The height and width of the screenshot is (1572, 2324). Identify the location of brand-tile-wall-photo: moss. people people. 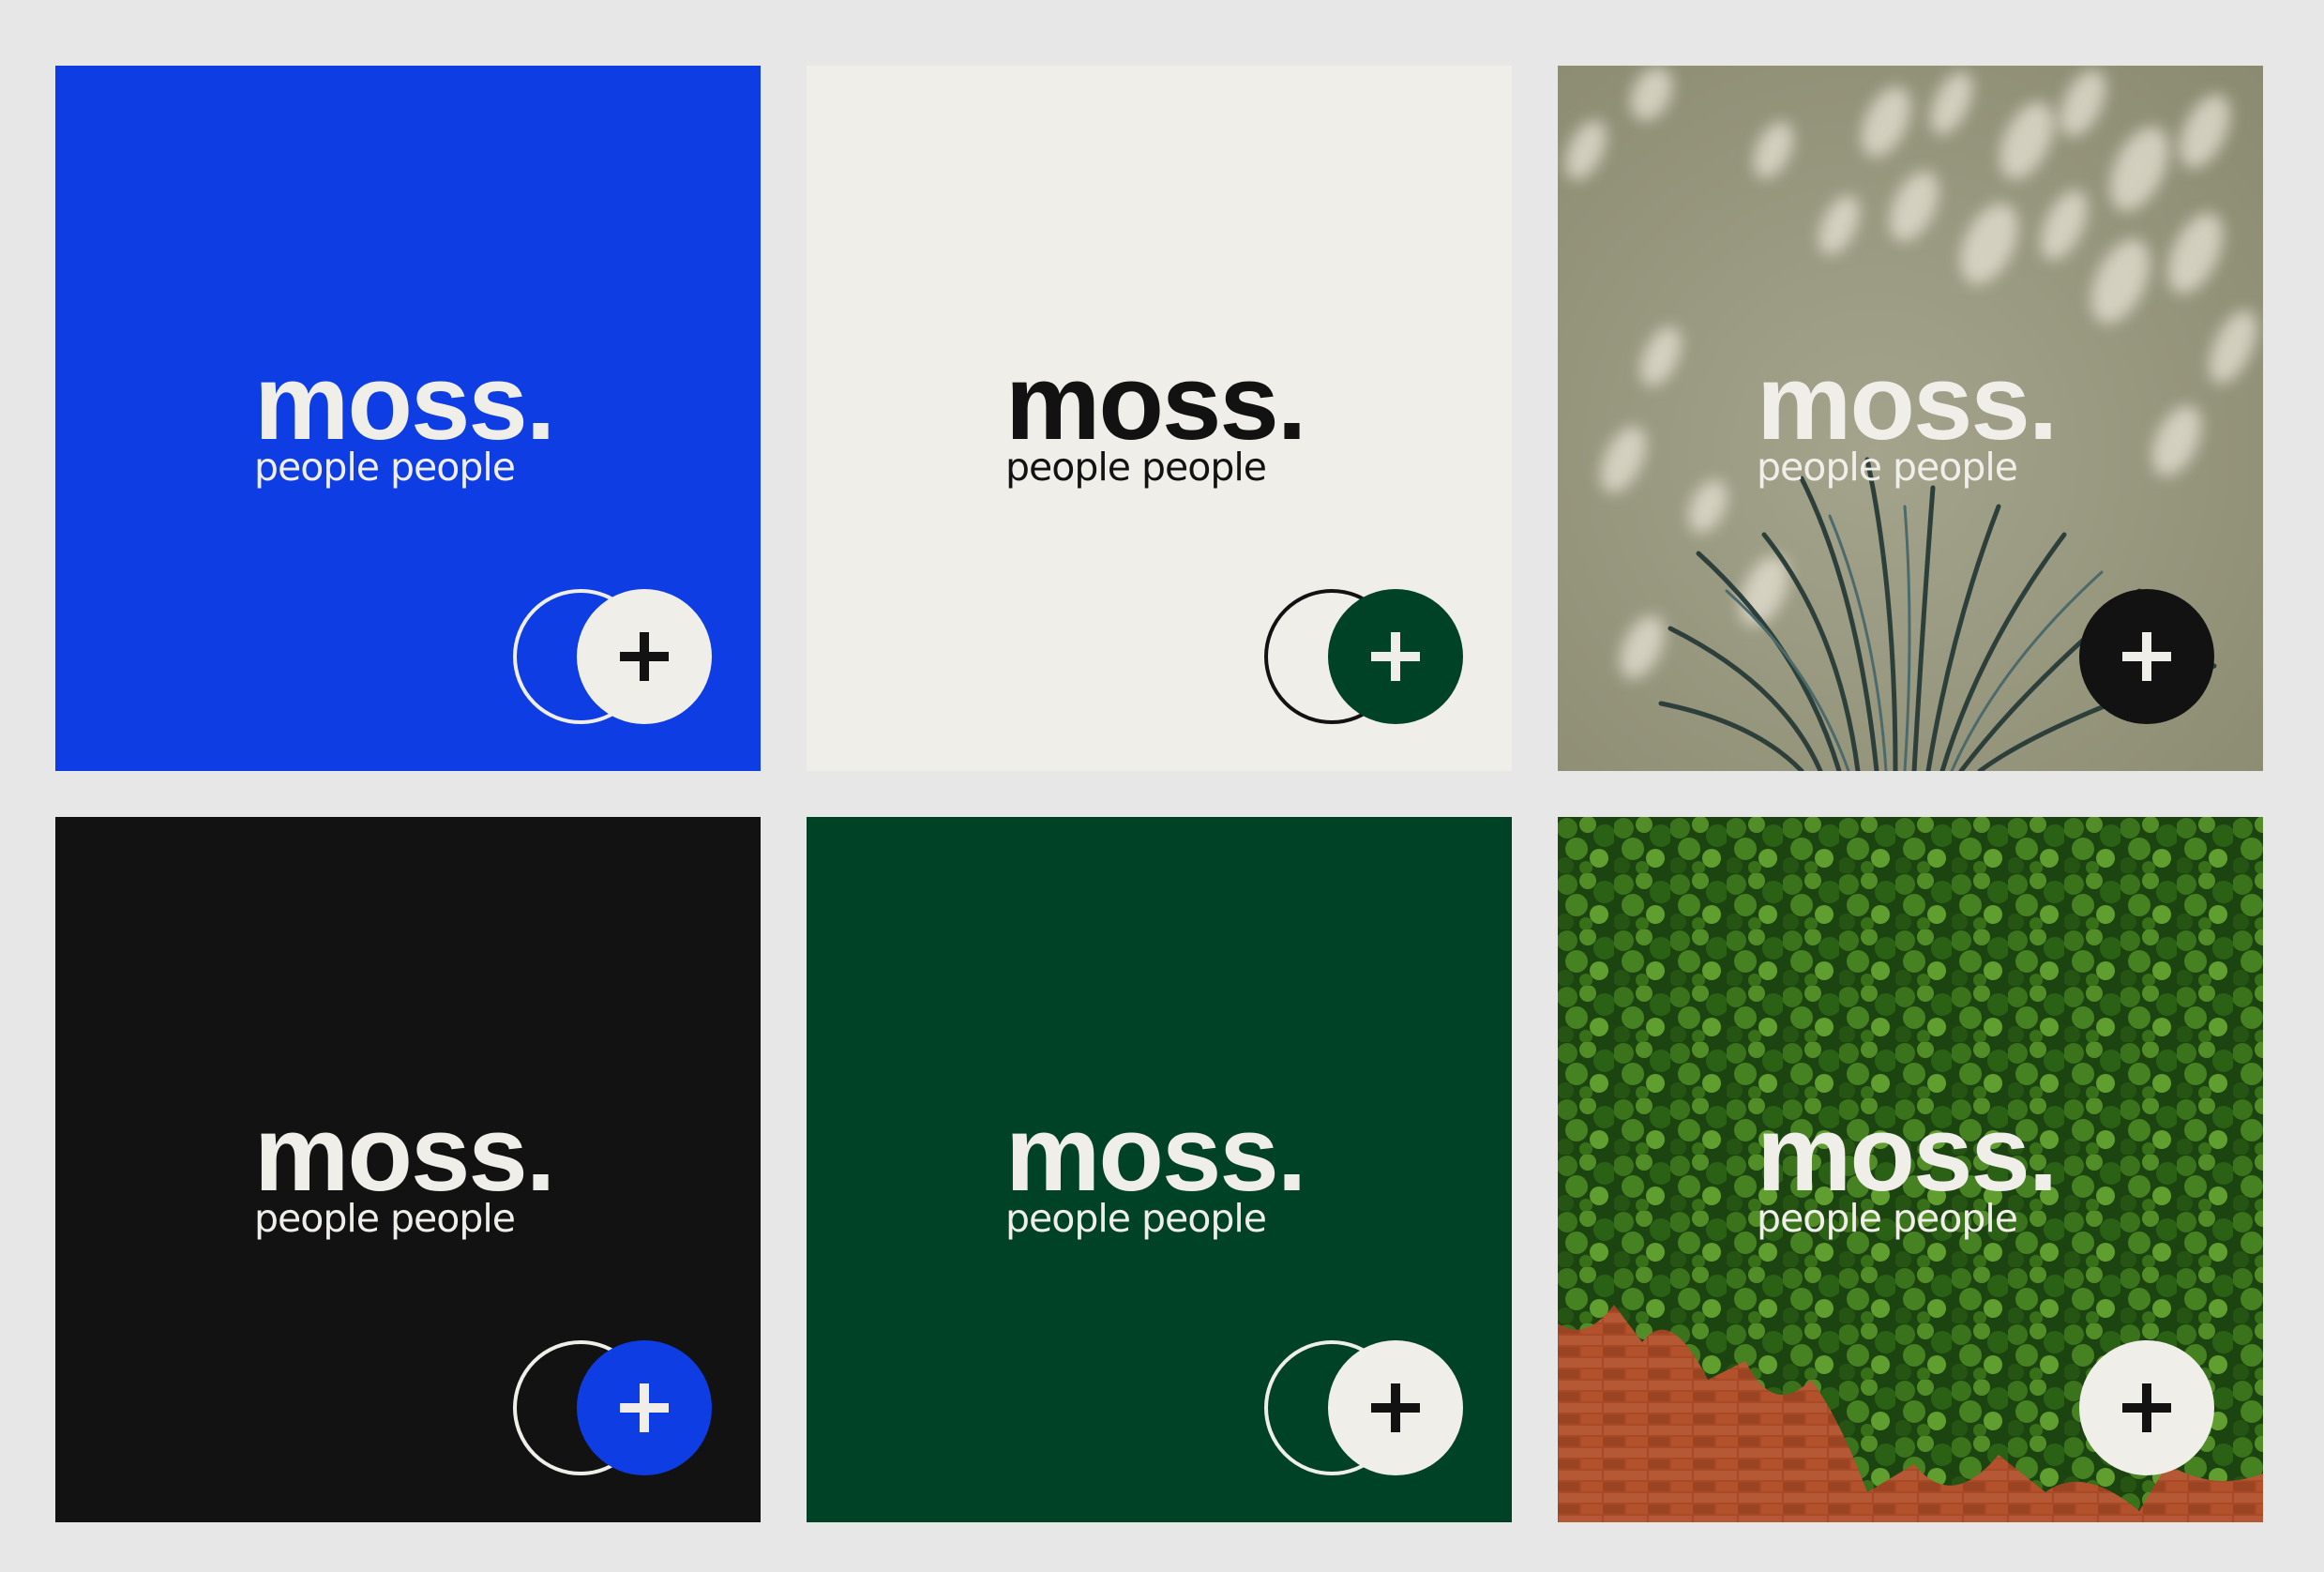
(1910, 419).